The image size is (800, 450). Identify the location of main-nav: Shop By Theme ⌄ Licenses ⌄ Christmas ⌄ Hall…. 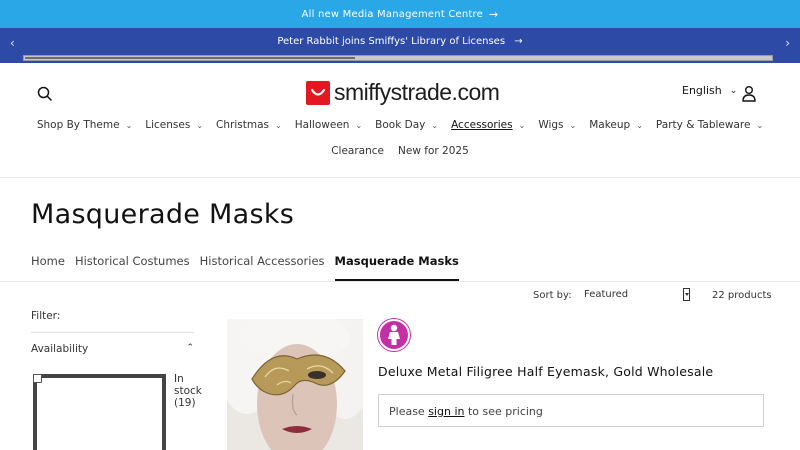
(400, 125).